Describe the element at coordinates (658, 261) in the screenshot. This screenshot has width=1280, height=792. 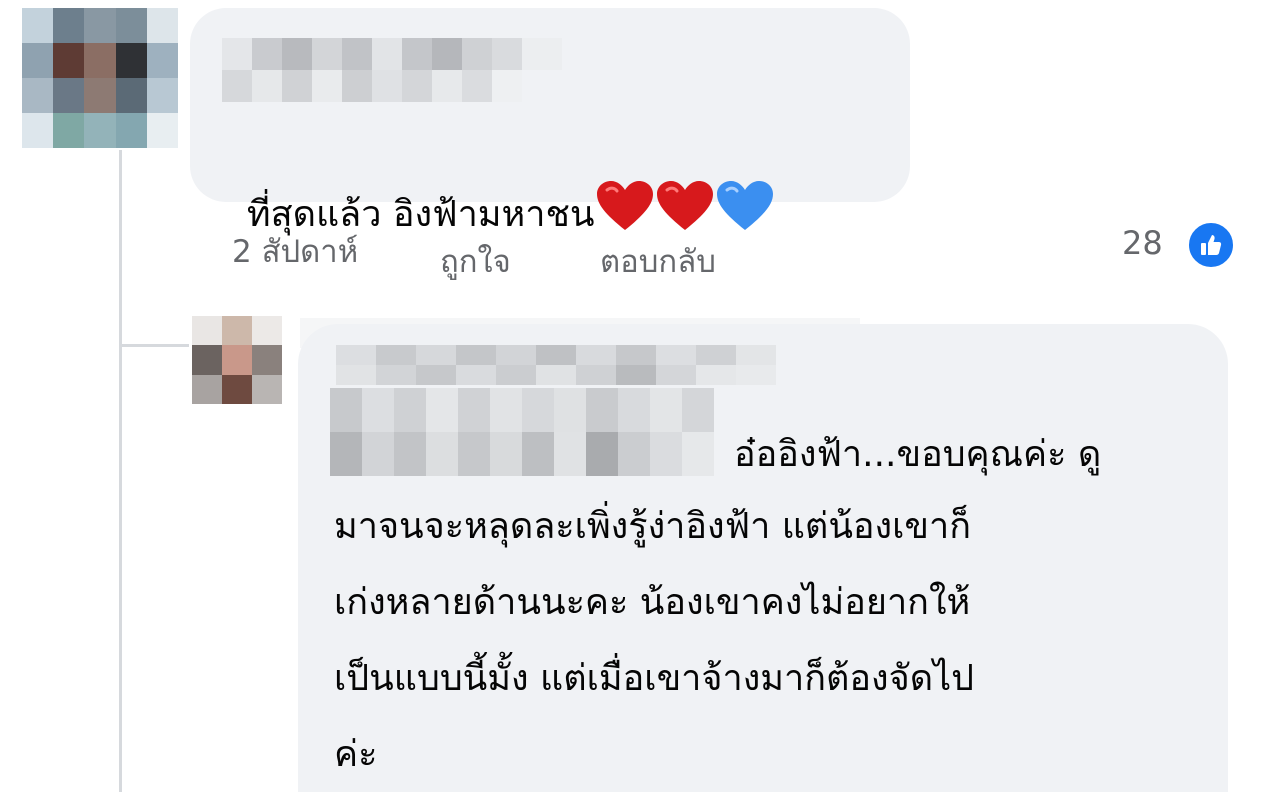
I see `reply-link: ตอบกลับ` at that location.